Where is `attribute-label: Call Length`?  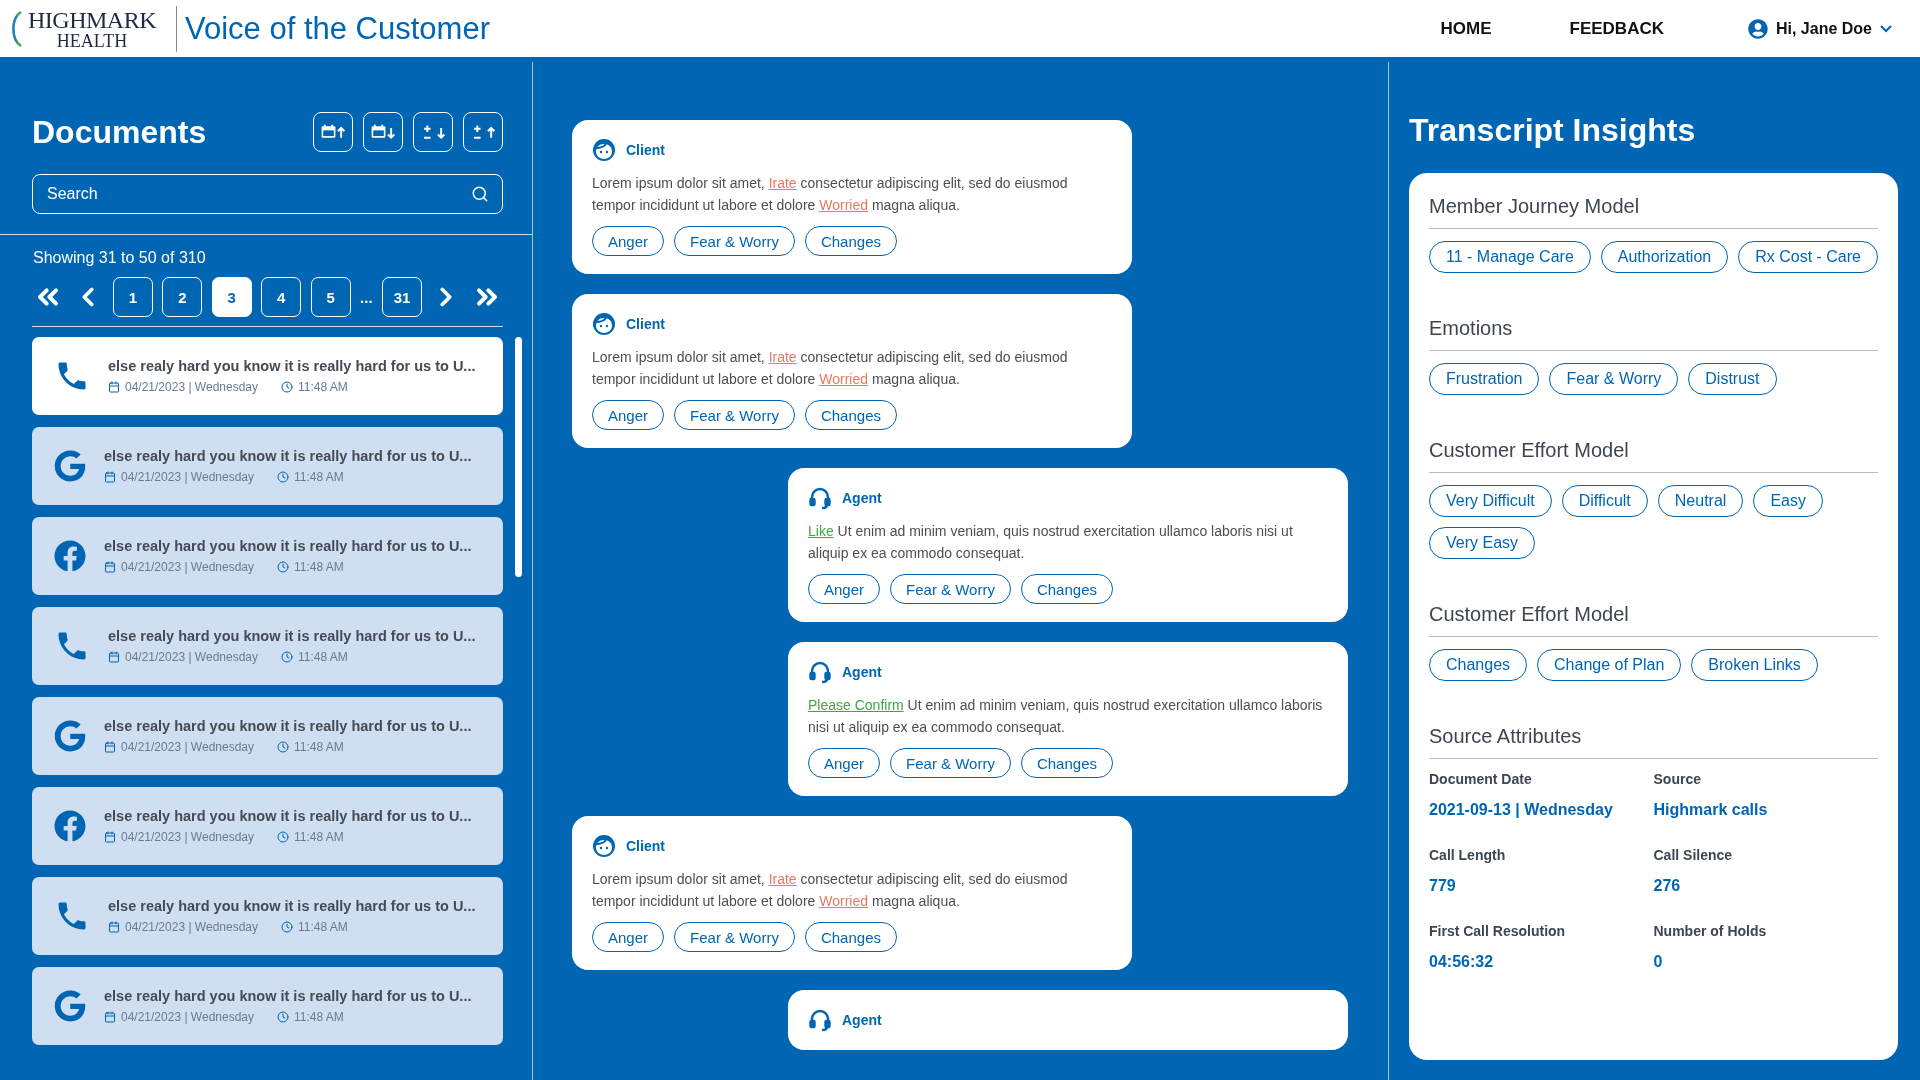
attribute-label: Call Length is located at coordinates (1468, 855).